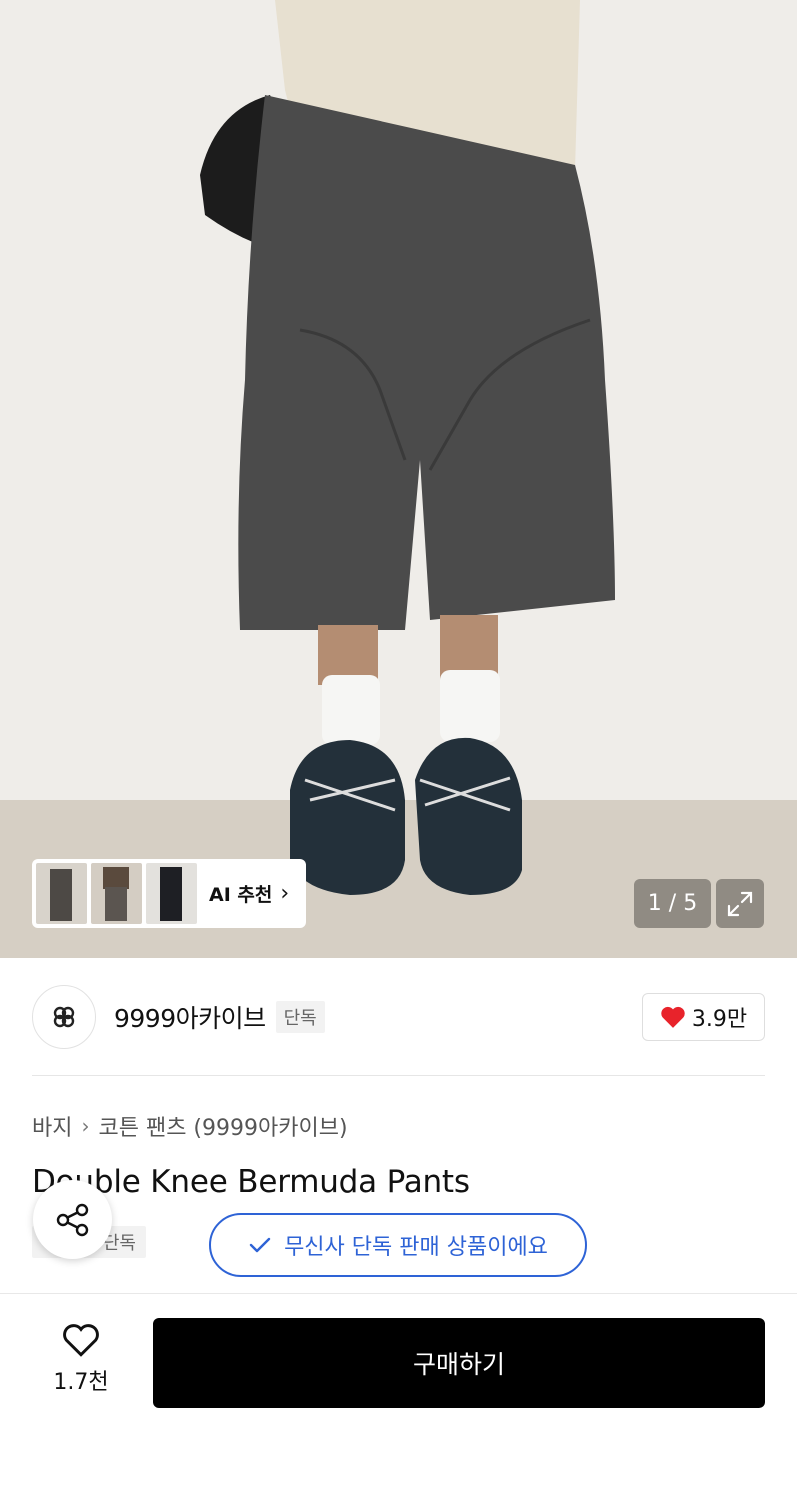 Image resolution: width=797 pixels, height=1500 pixels. I want to click on brand-logo-icon, so click(64, 1017).